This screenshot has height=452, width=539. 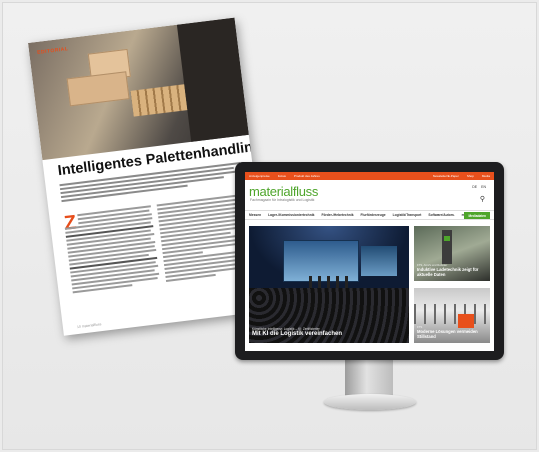 I want to click on page-footer-left: 10 materialfluss, so click(x=89, y=326).